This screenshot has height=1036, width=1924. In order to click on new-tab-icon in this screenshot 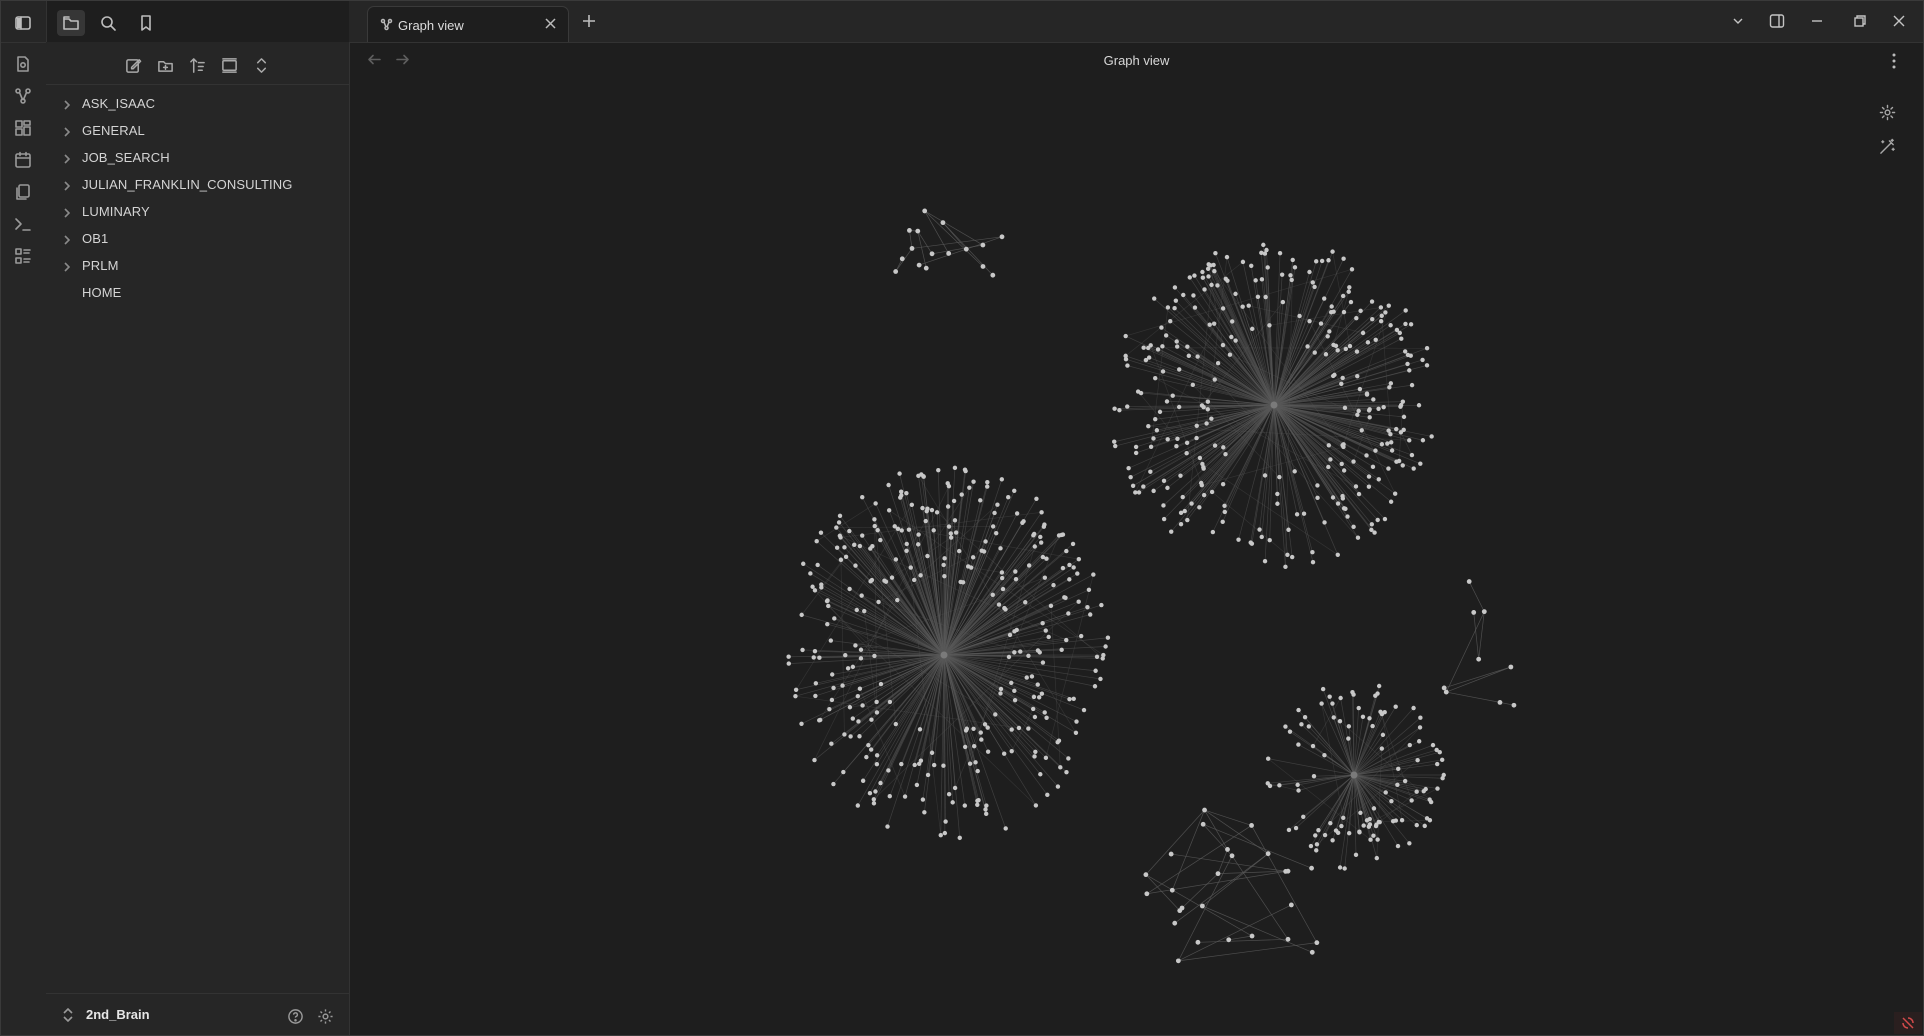, I will do `click(589, 21)`.